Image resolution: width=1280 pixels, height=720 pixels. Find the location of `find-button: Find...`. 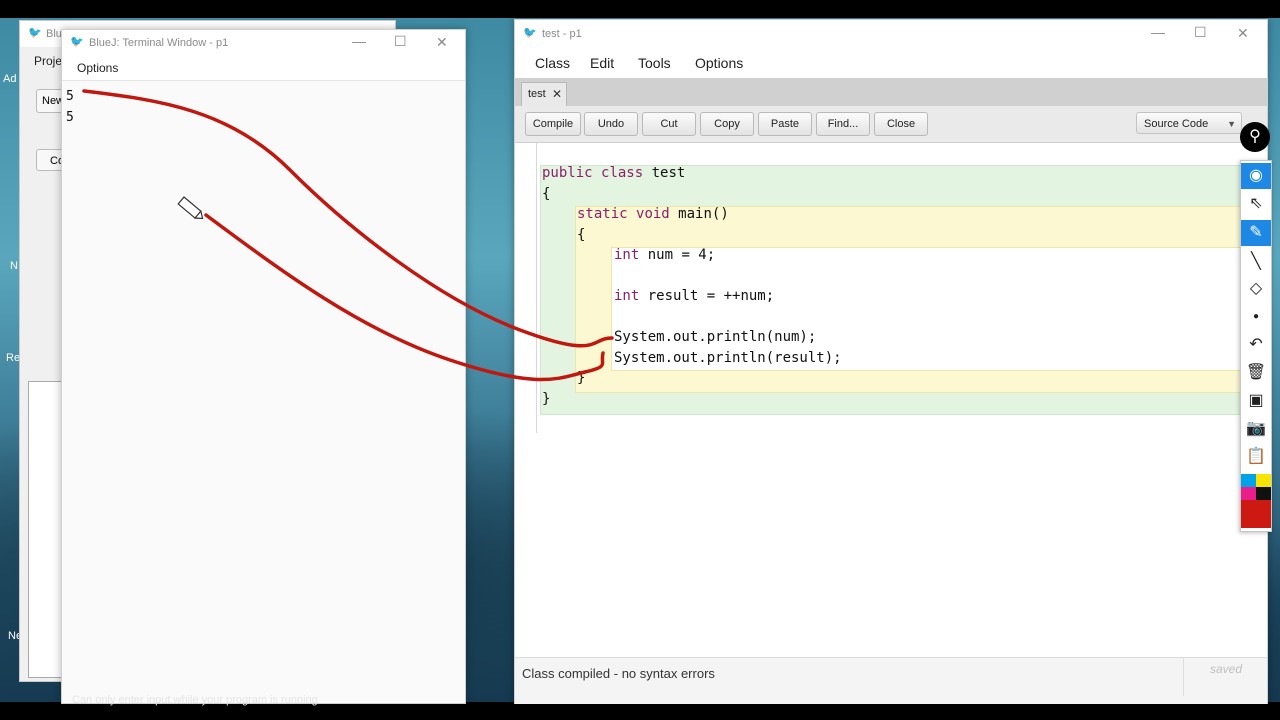

find-button: Find... is located at coordinates (843, 124).